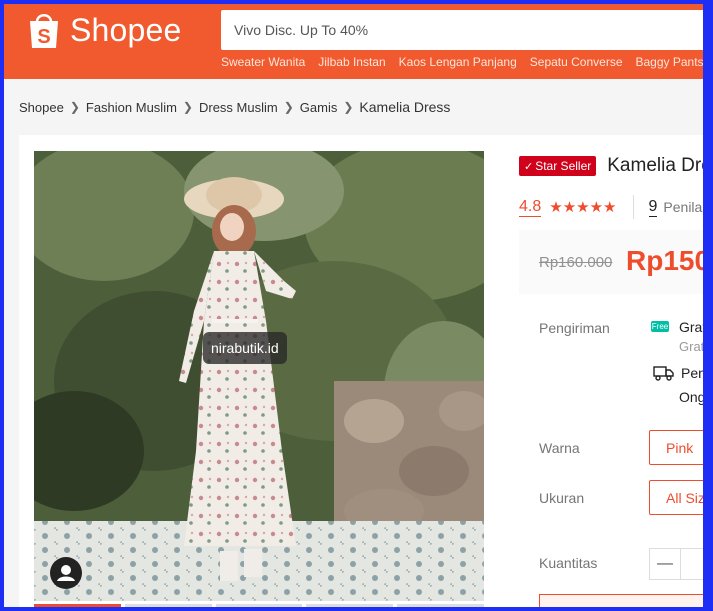 The width and height of the screenshot is (713, 611). What do you see at coordinates (126, 29) in the screenshot?
I see `logo-wordmark: Shopee` at bounding box center [126, 29].